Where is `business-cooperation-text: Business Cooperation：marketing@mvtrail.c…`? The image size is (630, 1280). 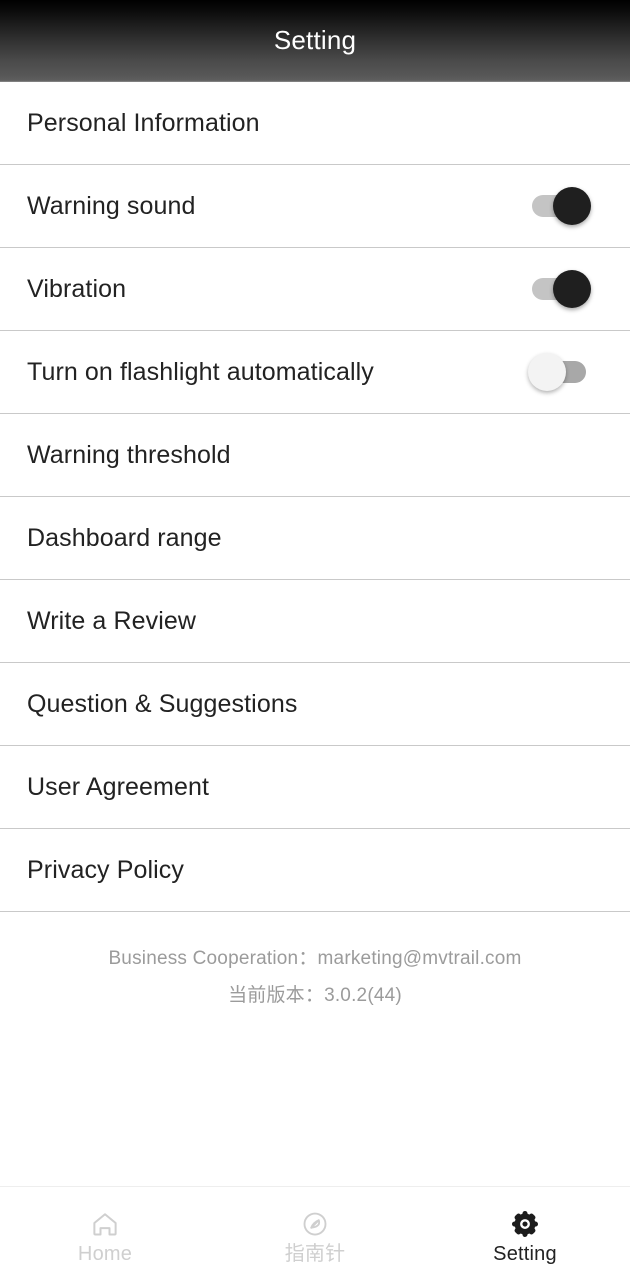
business-cooperation-text: Business Cooperation：marketing@mvtrail.c… is located at coordinates (315, 958).